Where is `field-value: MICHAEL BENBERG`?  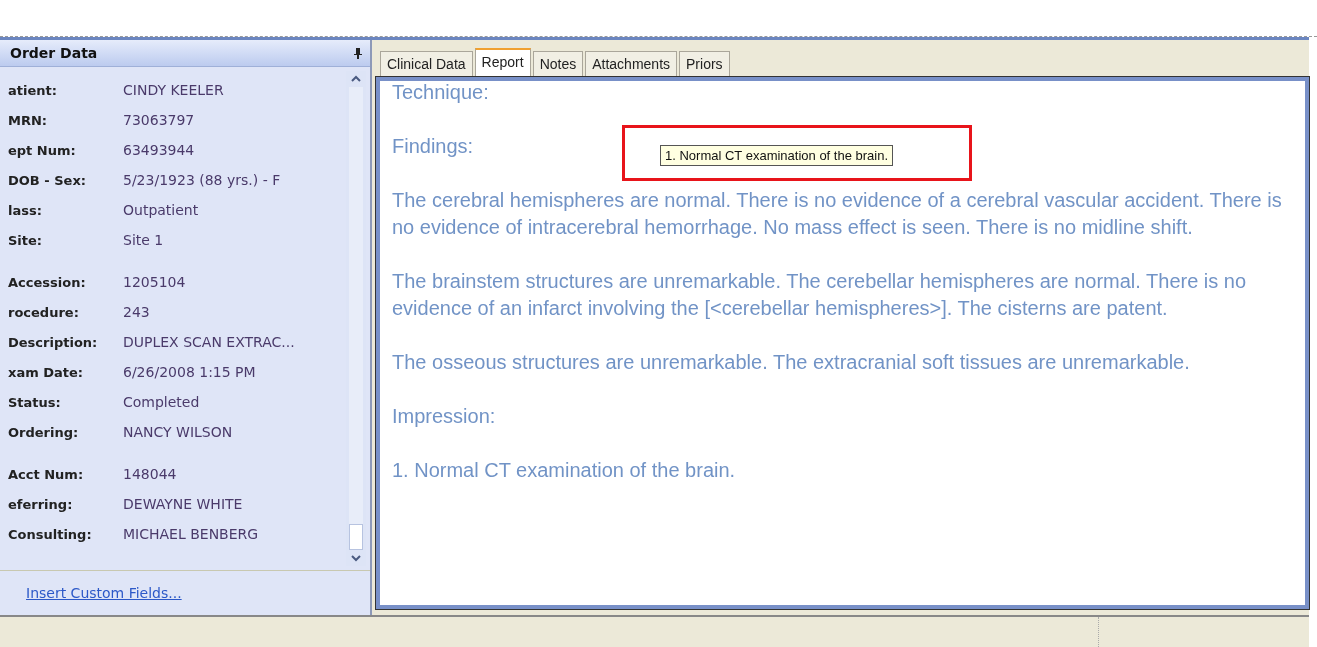 field-value: MICHAEL BENBERG is located at coordinates (191, 534).